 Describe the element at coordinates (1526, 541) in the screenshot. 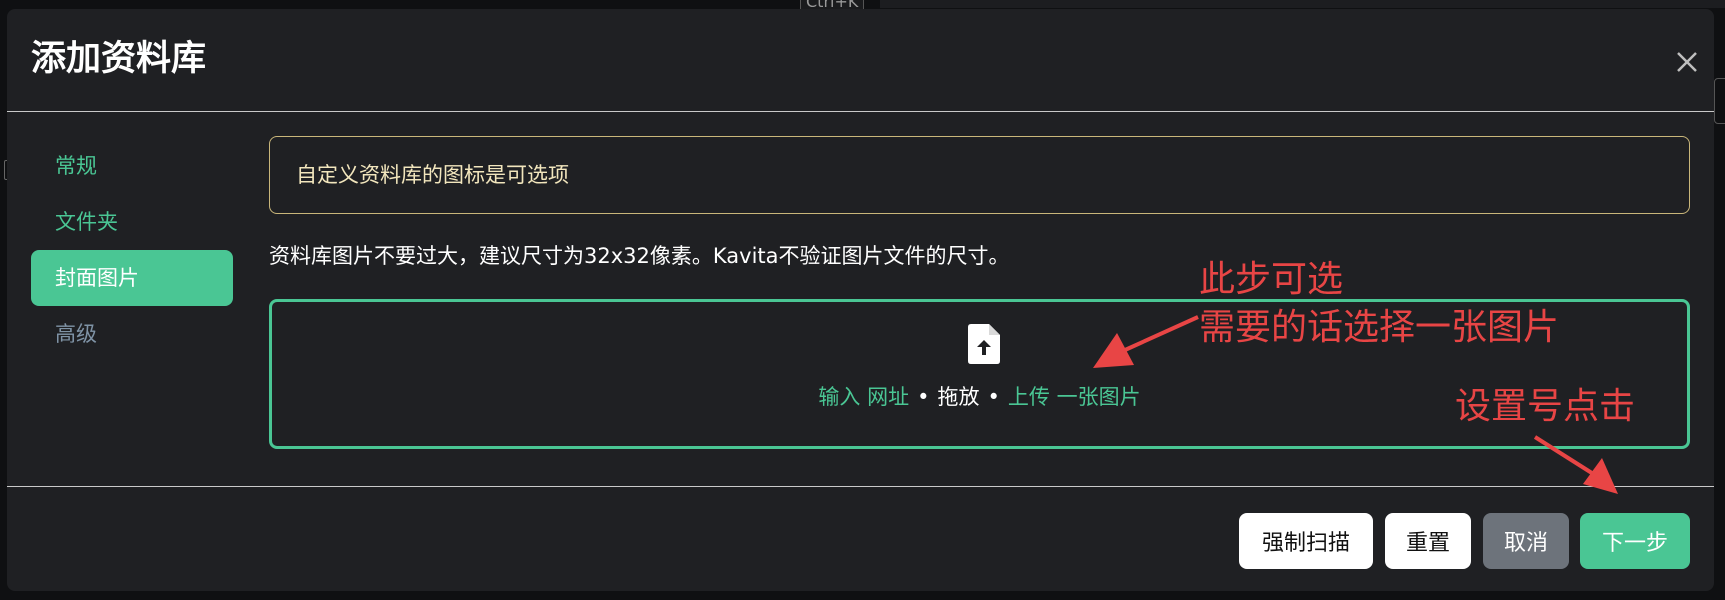

I see `cancel-button: 取消` at that location.